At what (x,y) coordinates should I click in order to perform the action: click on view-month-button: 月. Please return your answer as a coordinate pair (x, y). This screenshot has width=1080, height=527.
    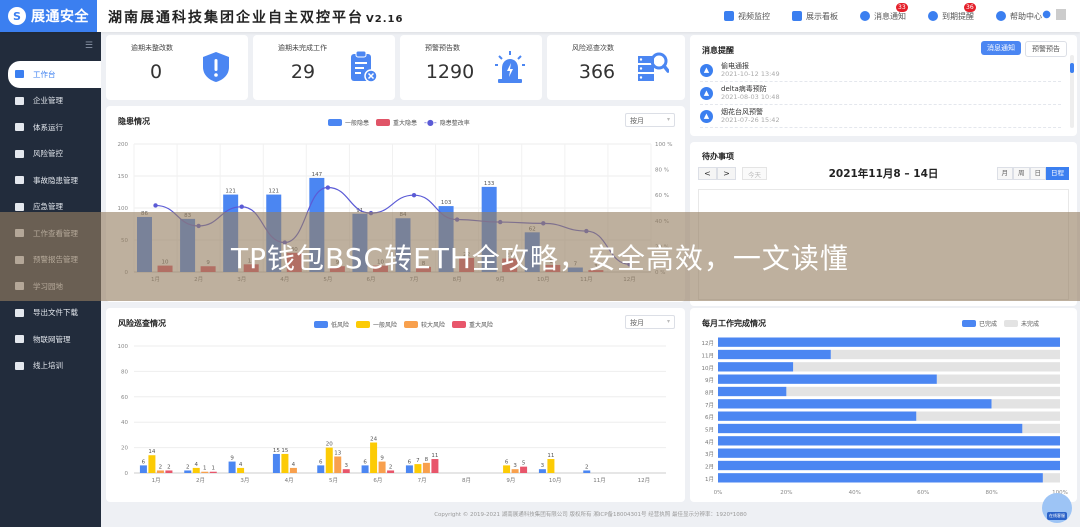
    Looking at the image, I should click on (1004, 173).